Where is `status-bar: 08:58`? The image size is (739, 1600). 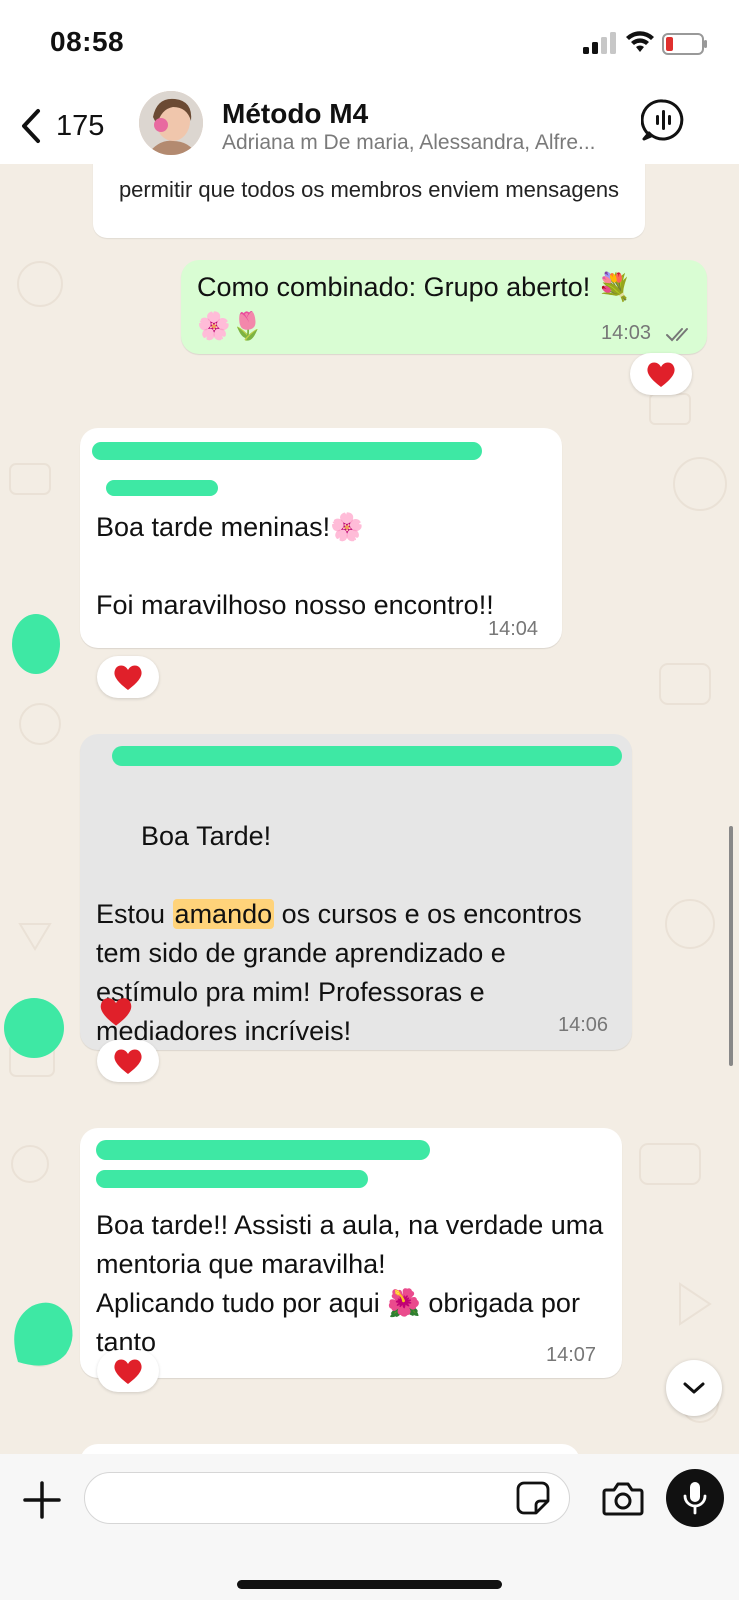
status-bar: 08:58 is located at coordinates (369, 45).